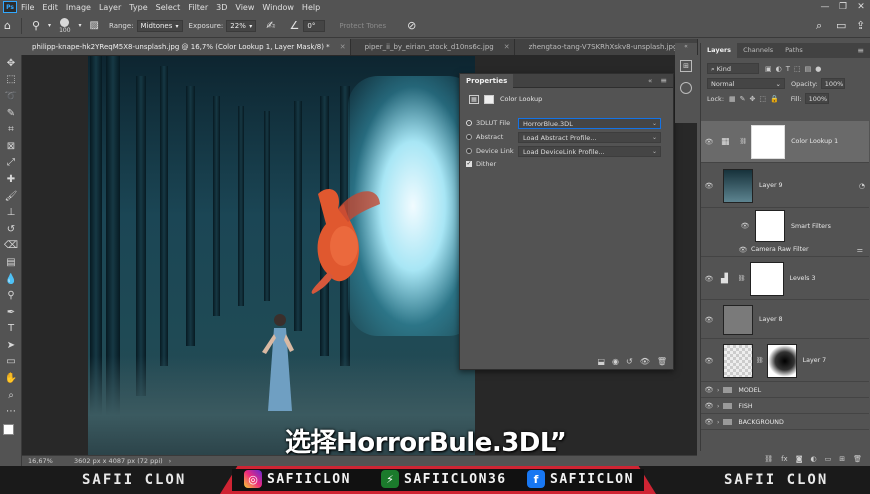 This screenshot has width=870, height=494. Describe the element at coordinates (857, 459) in the screenshot. I see `delete-layer-icon: 🗑` at that location.